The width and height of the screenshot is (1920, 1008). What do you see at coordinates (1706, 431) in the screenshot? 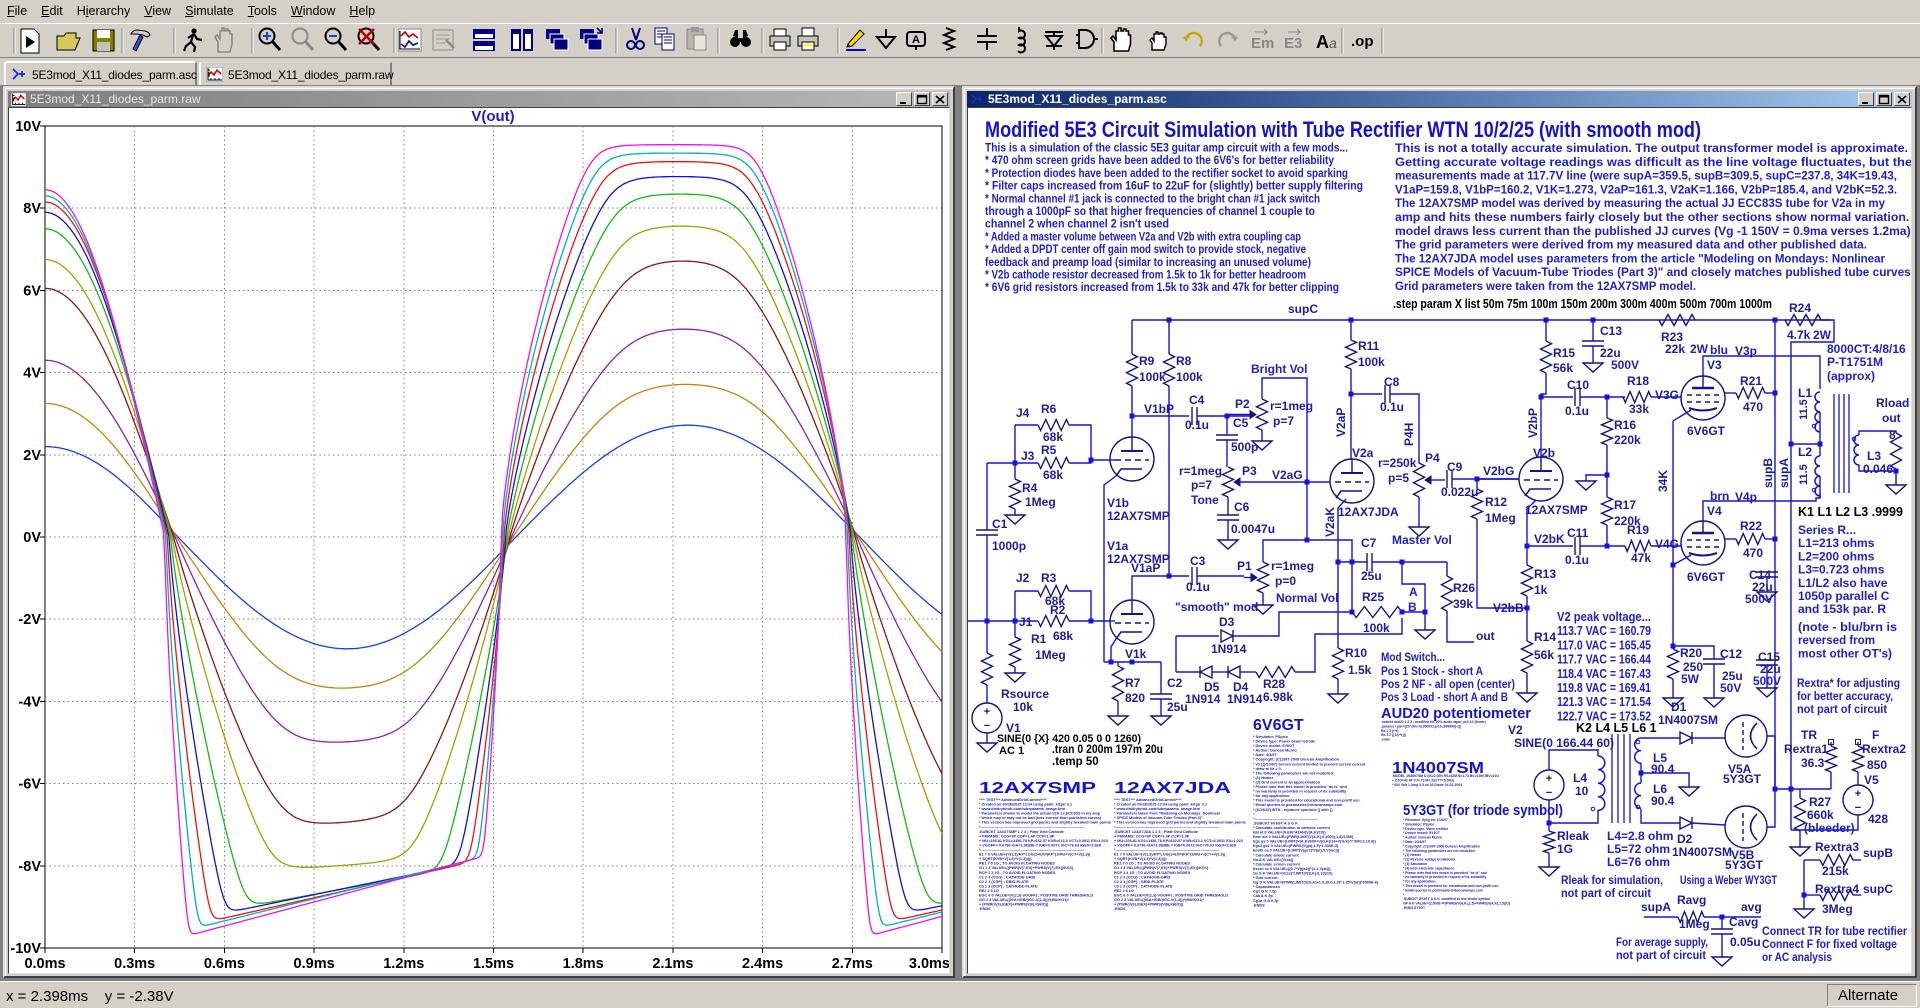
I see `svg-text: 6V6GT` at bounding box center [1706, 431].